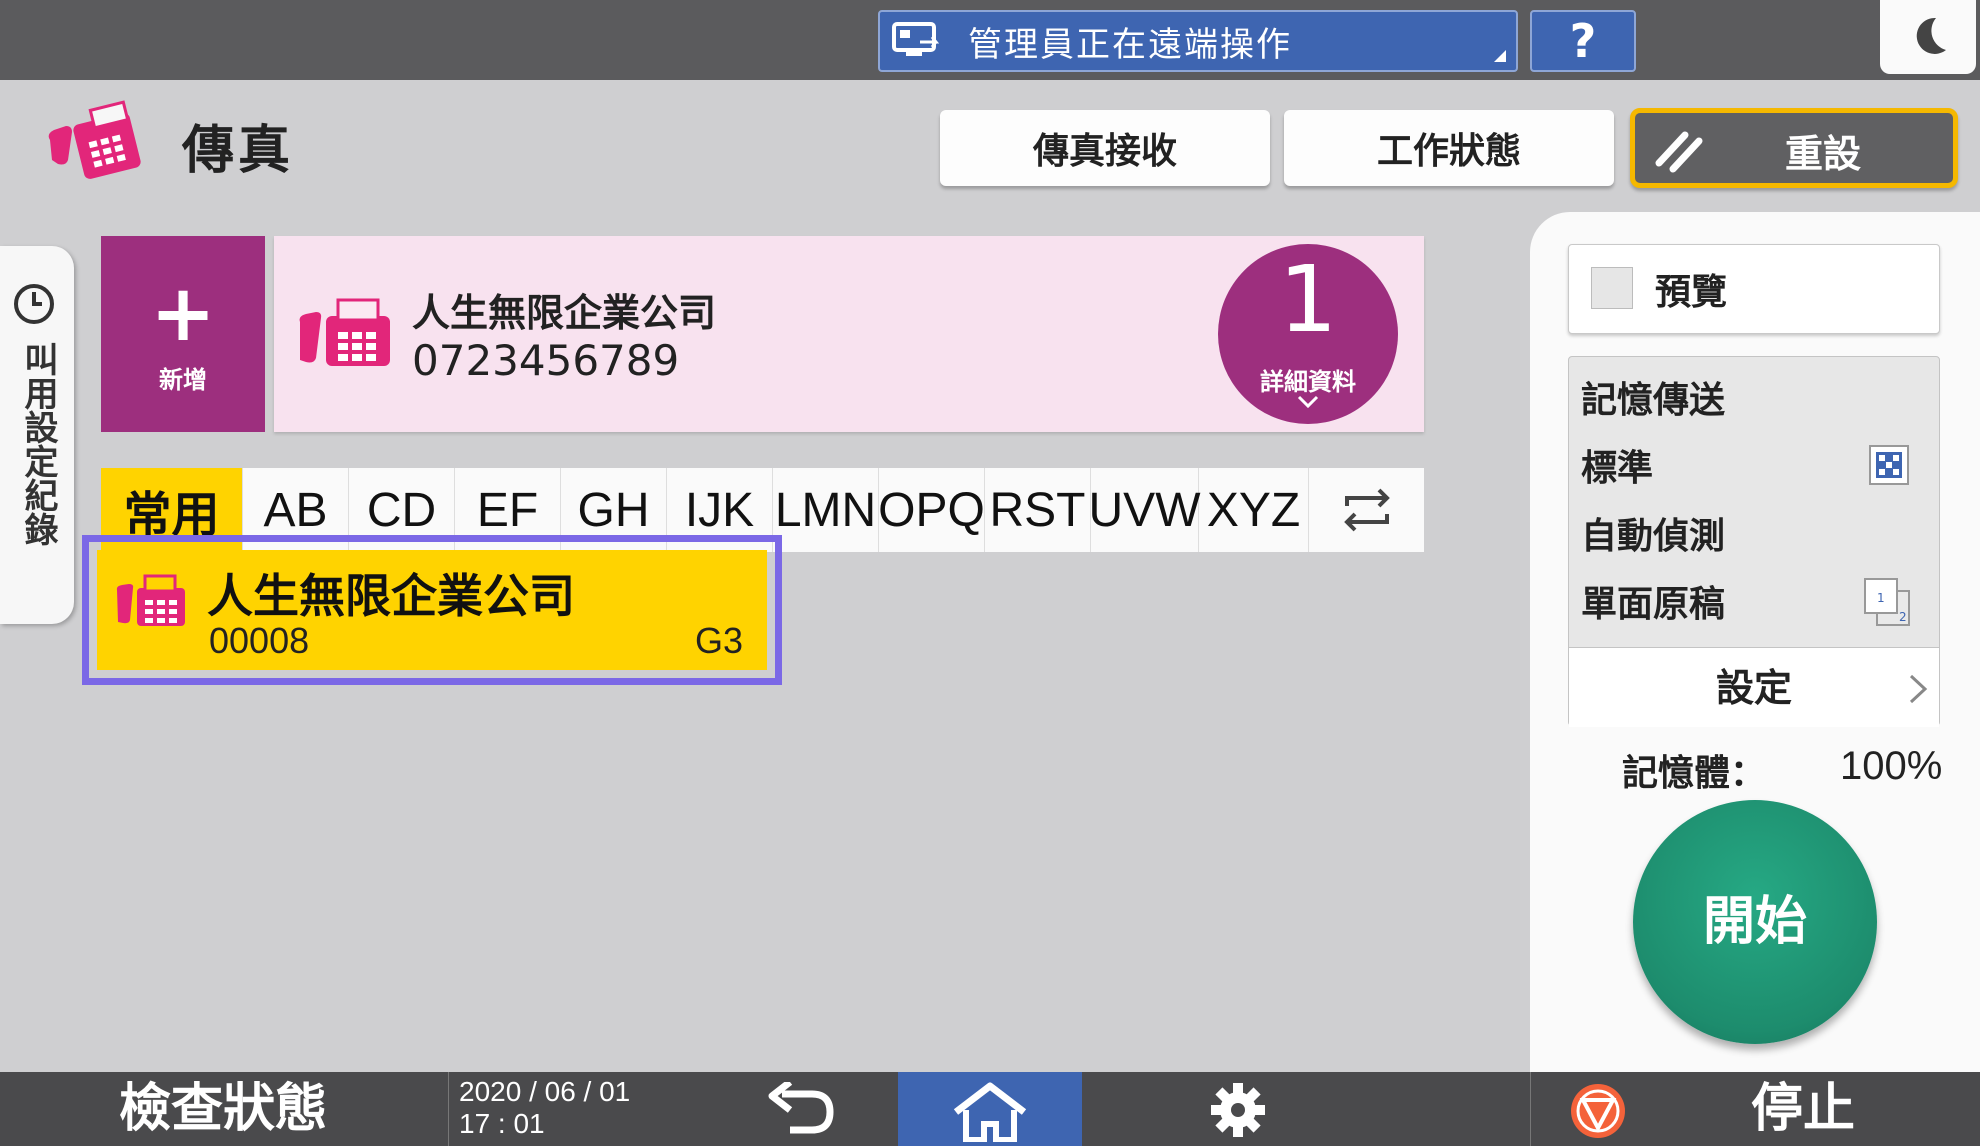 The height and width of the screenshot is (1146, 1980). What do you see at coordinates (1145, 510) in the screenshot?
I see `tab-uvw: UVW` at bounding box center [1145, 510].